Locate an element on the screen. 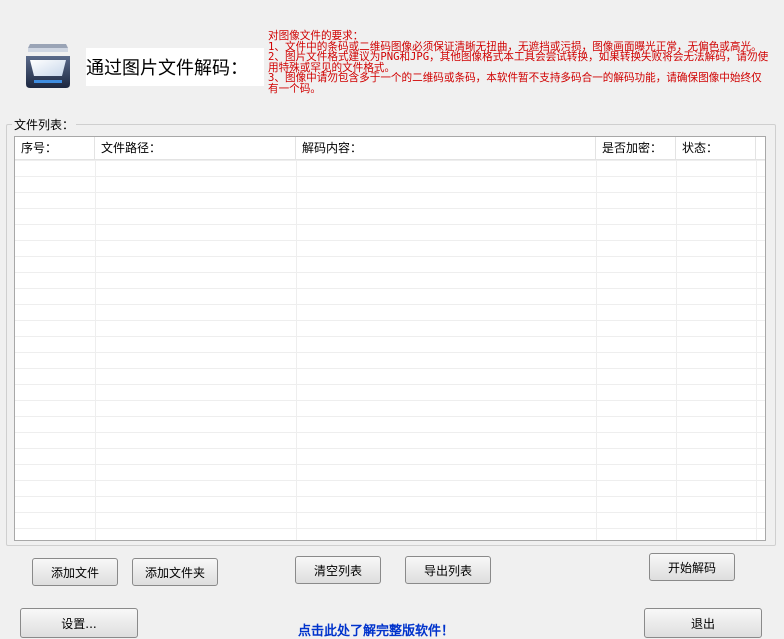  table-header: 序号： 文件路径： 解码内容： 是否加密： 状态： is located at coordinates (390, 148).